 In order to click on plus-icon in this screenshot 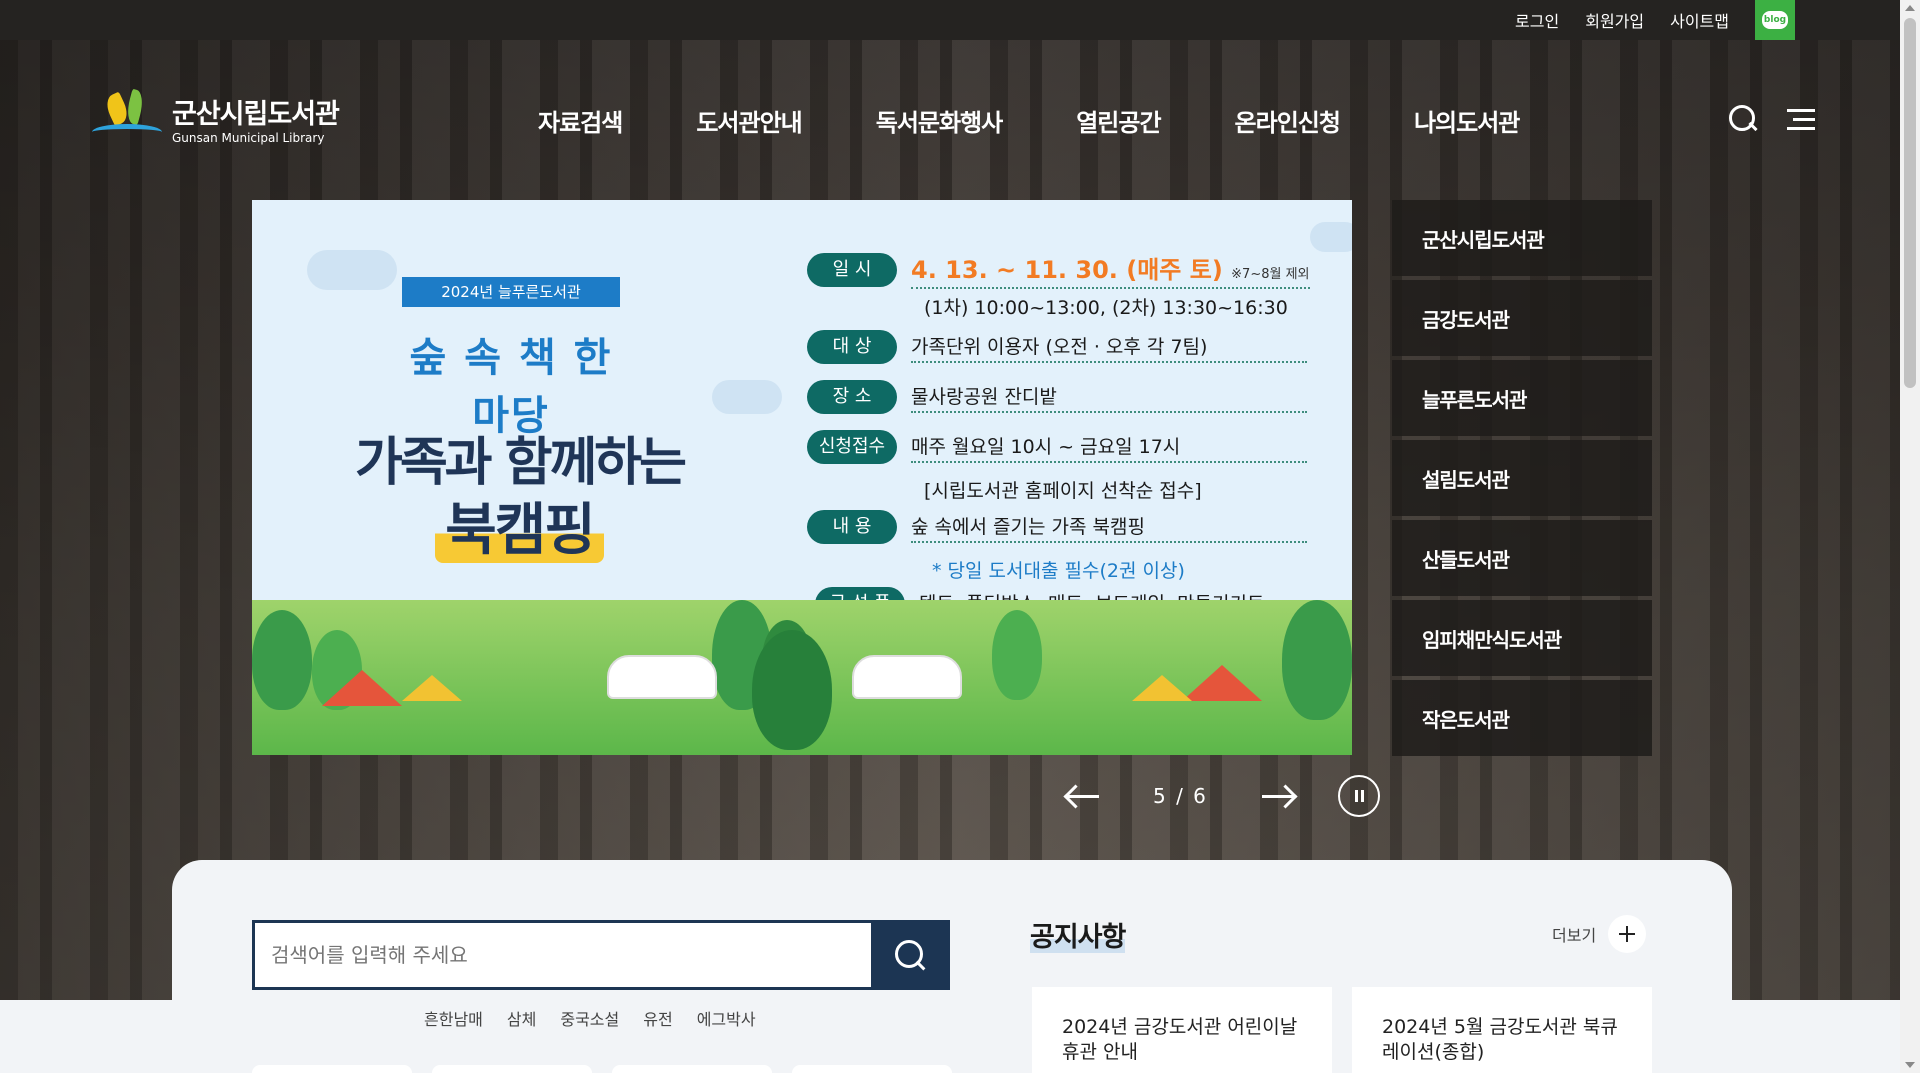, I will do `click(1627, 934)`.